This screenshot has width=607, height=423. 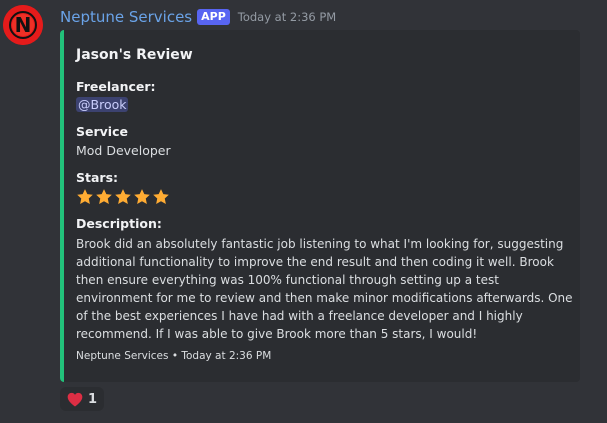 What do you see at coordinates (75, 399) in the screenshot?
I see `red-heart-icon` at bounding box center [75, 399].